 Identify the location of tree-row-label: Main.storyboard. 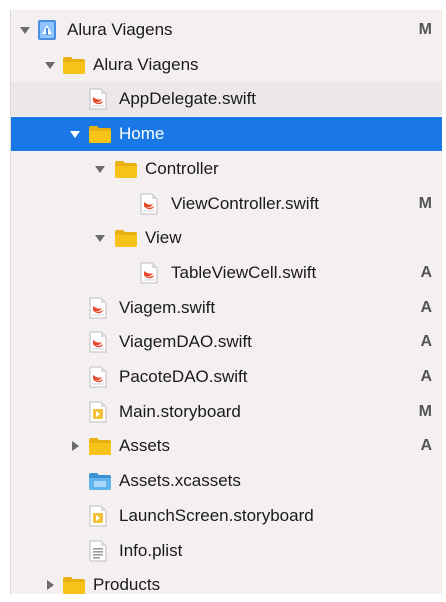
(180, 411).